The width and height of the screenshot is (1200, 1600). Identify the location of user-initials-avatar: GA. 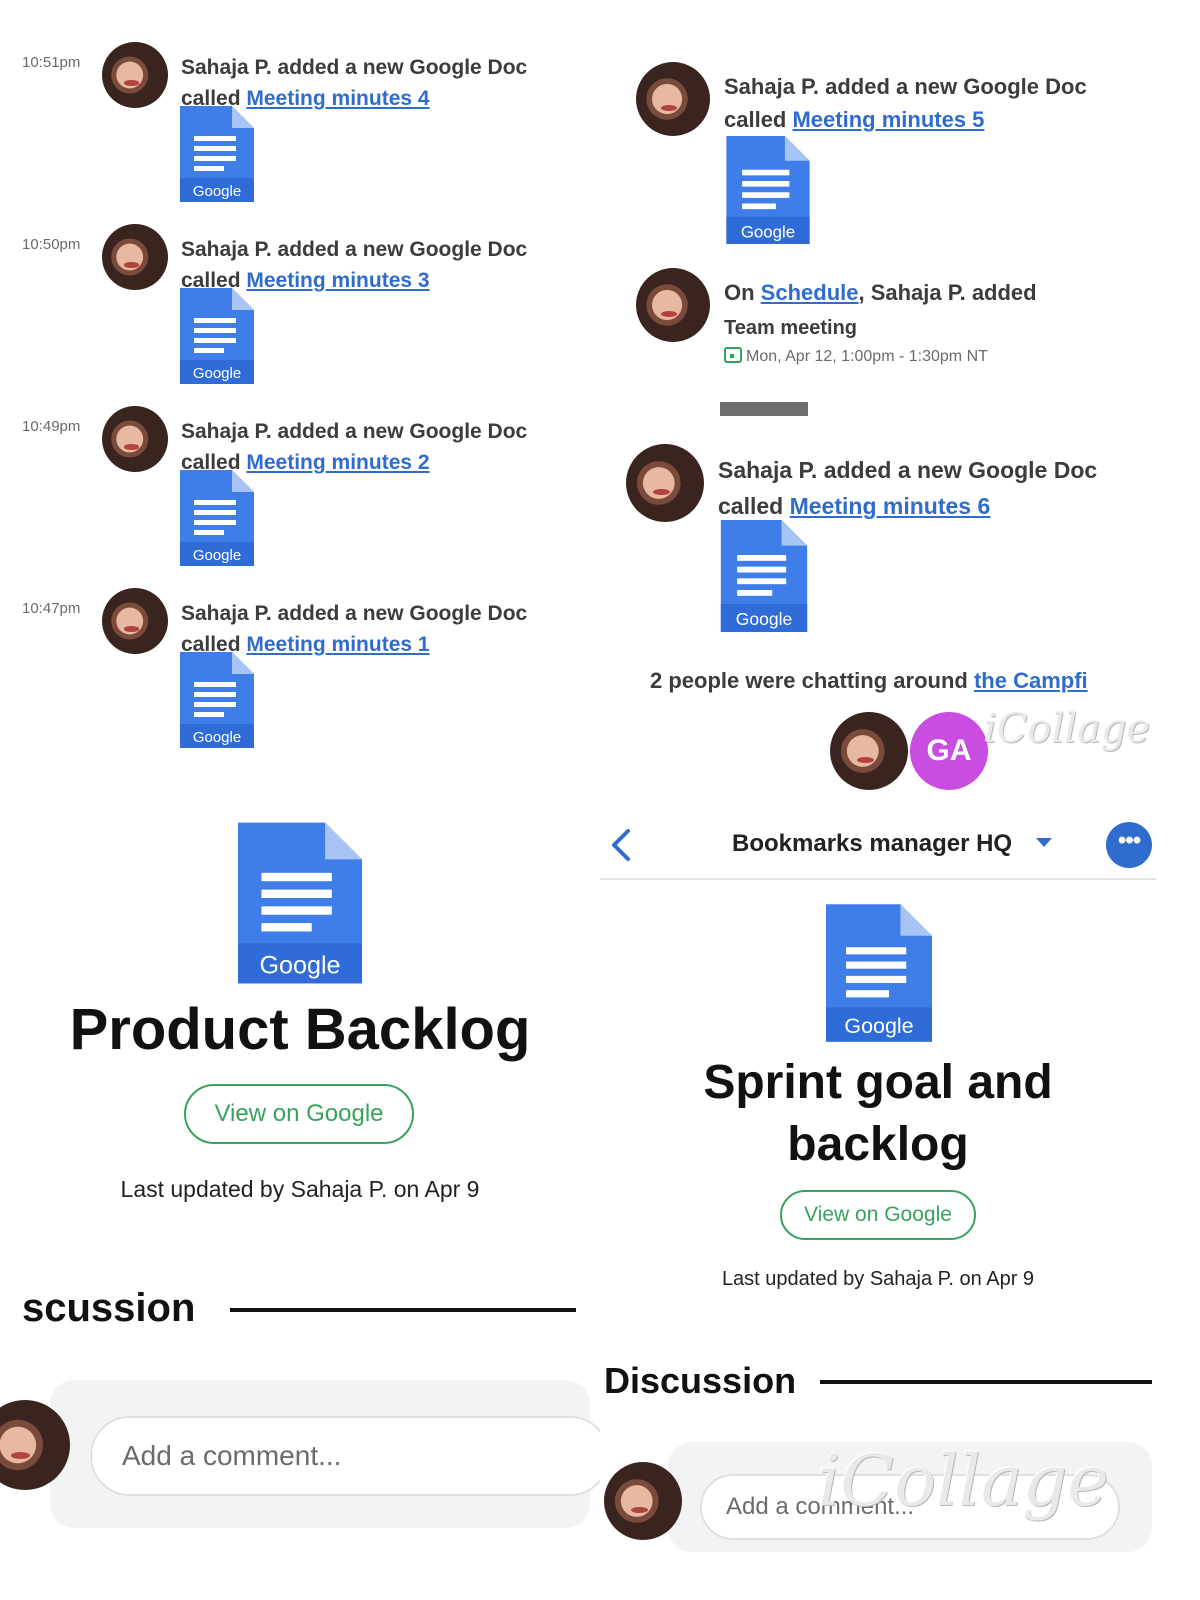
(949, 751).